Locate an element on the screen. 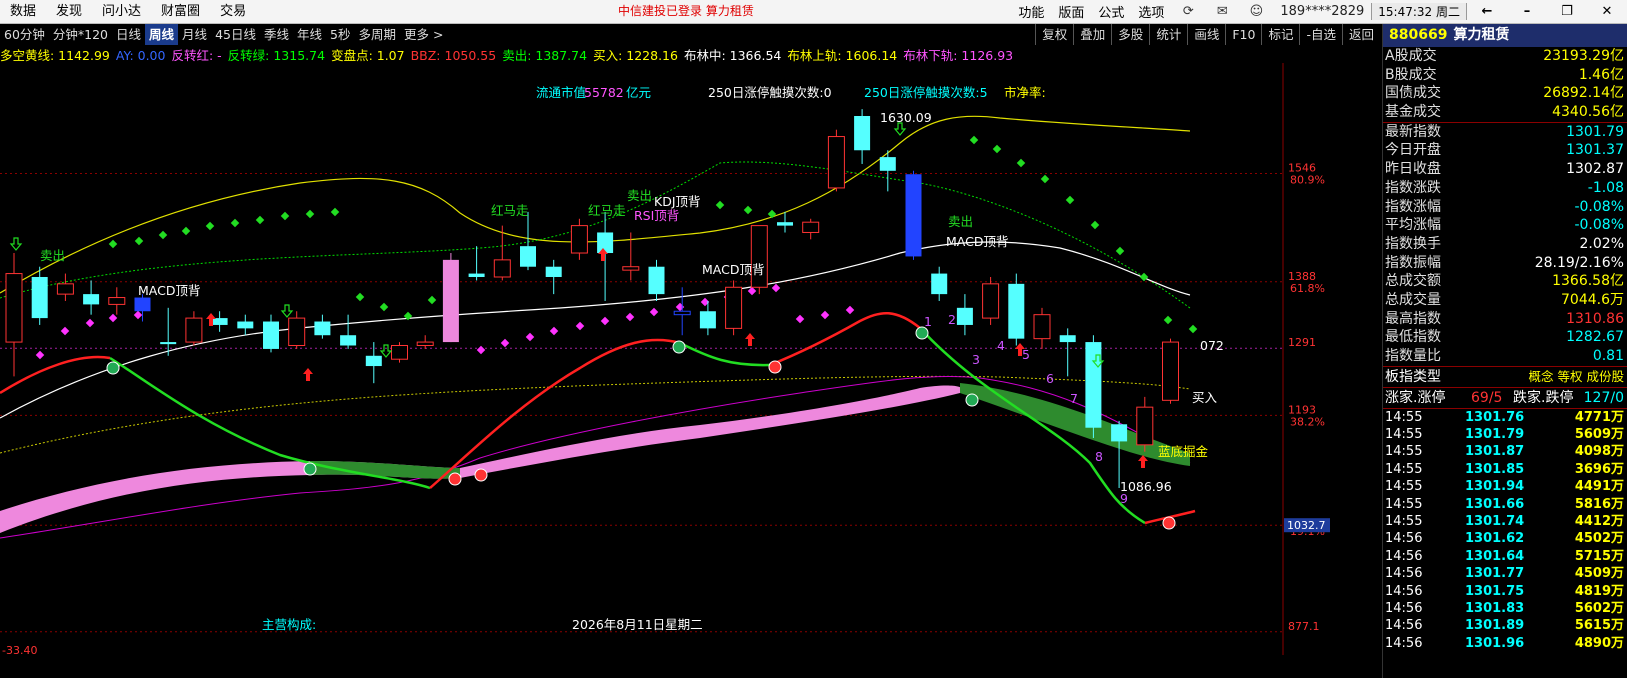 The image size is (1627, 678). tick-row: 14:56 1301.62 4502万 is located at coordinates (1505, 538).